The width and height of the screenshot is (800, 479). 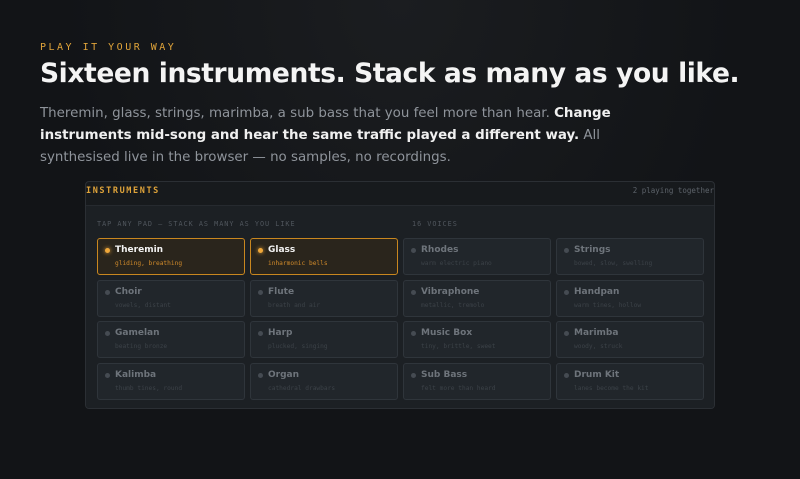 What do you see at coordinates (630, 381) in the screenshot?
I see `instrument-pad: Drum Kit lanes become the kit` at bounding box center [630, 381].